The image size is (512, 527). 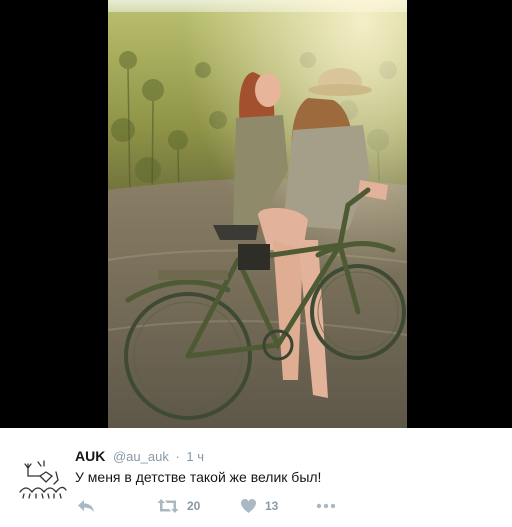 I want to click on like-count: 13, so click(x=272, y=506).